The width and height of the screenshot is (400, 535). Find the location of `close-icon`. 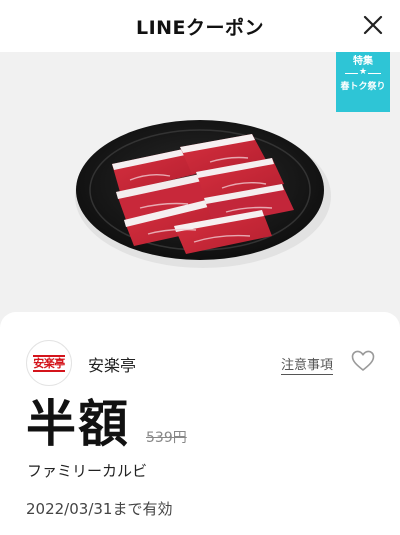

close-icon is located at coordinates (373, 25).